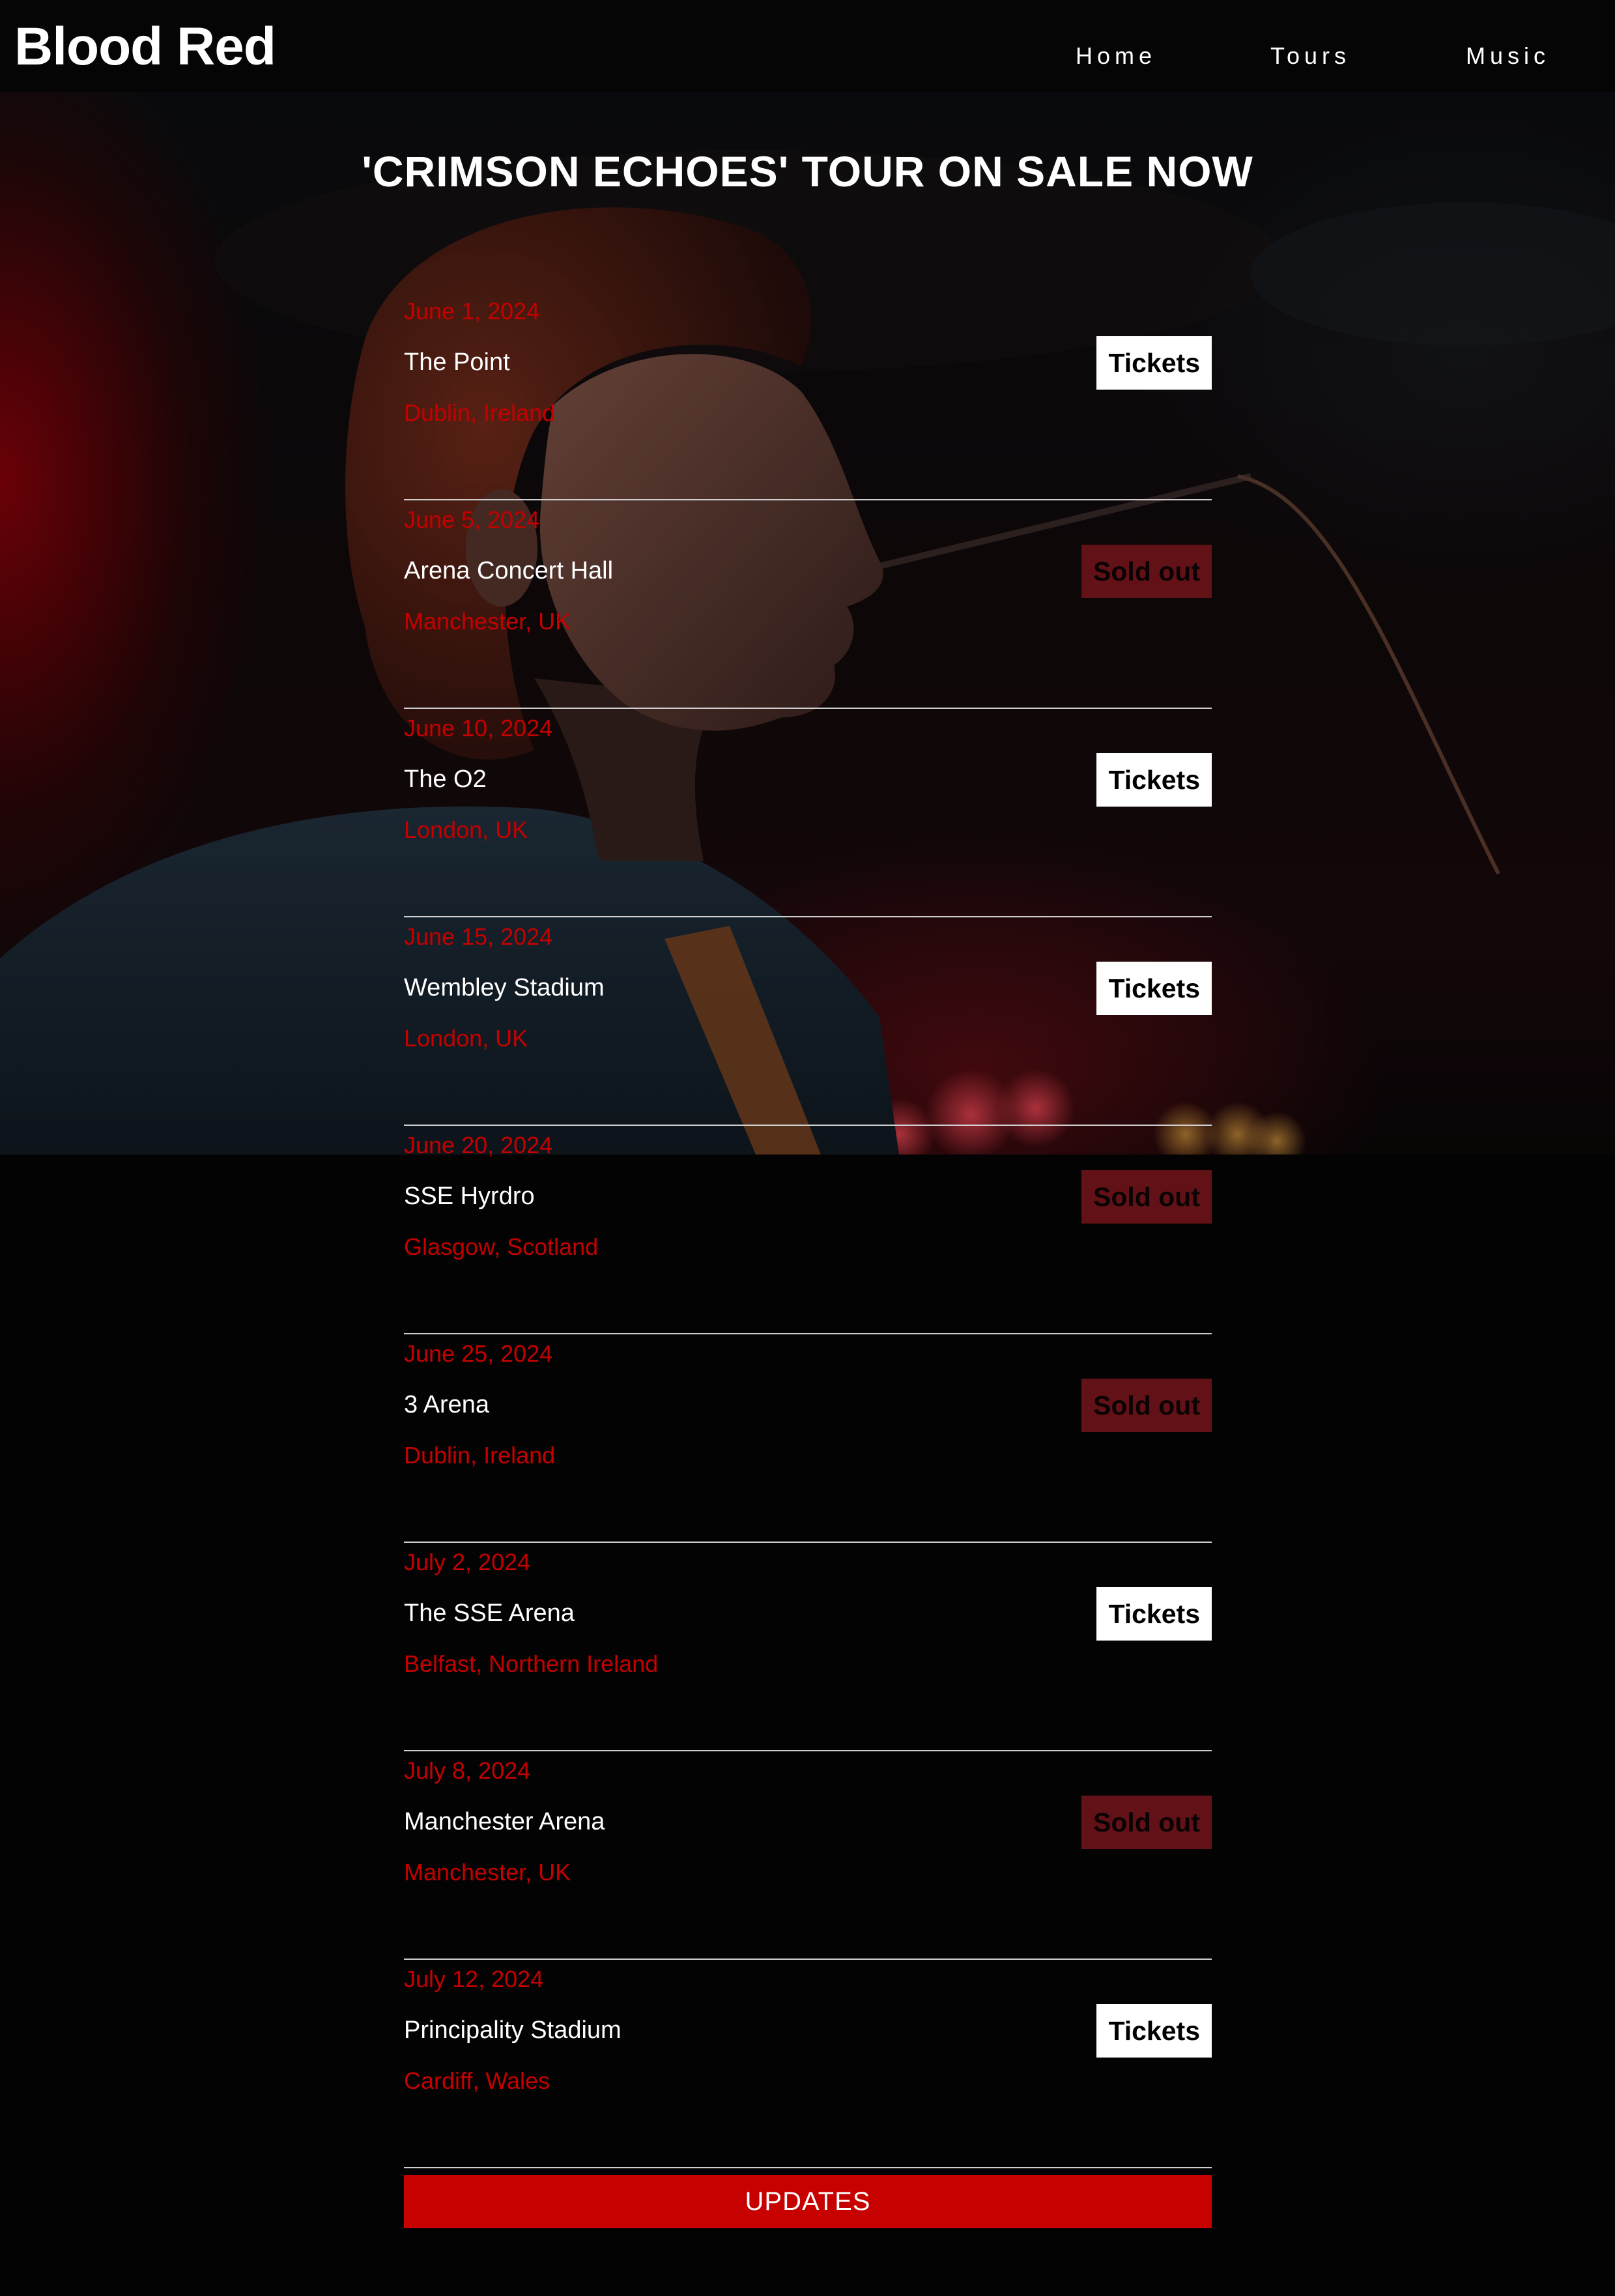 This screenshot has width=1615, height=2296. What do you see at coordinates (477, 2080) in the screenshot?
I see `tour-location: Cardiff, Wales` at bounding box center [477, 2080].